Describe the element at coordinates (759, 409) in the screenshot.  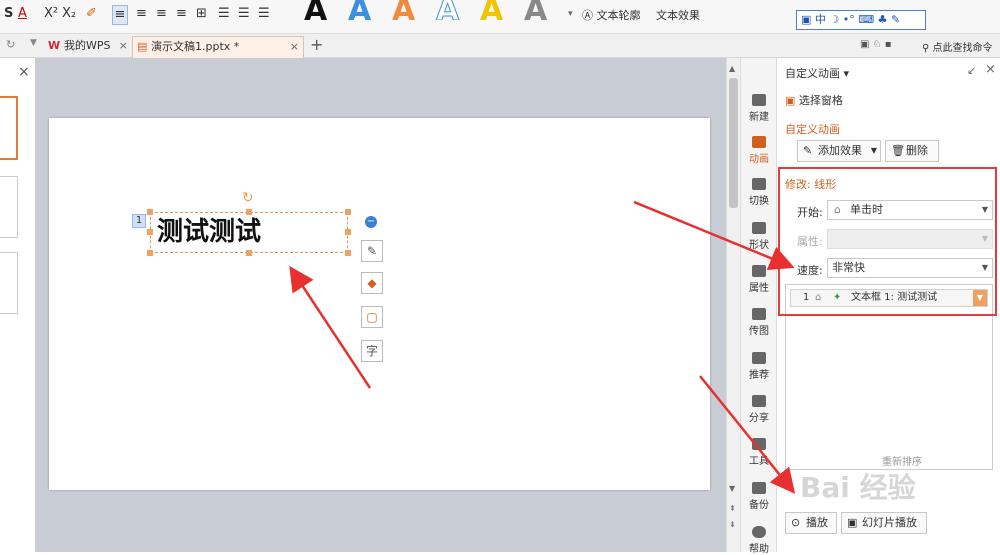
I see `sidebar-item-share: 分享` at that location.